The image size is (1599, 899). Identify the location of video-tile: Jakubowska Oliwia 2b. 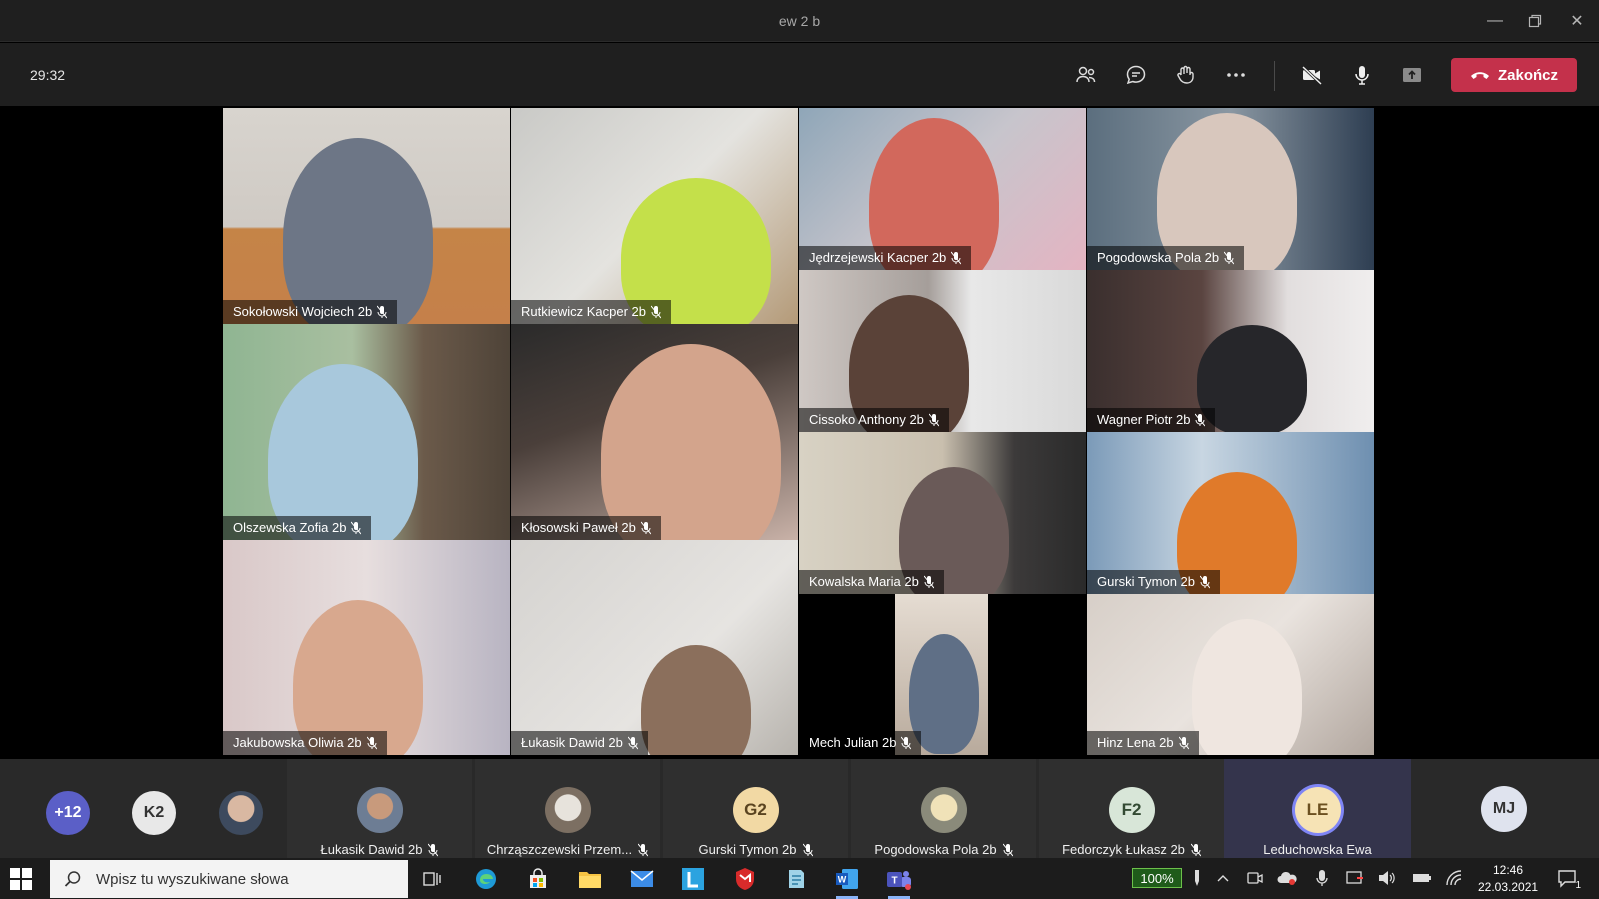
(366, 647).